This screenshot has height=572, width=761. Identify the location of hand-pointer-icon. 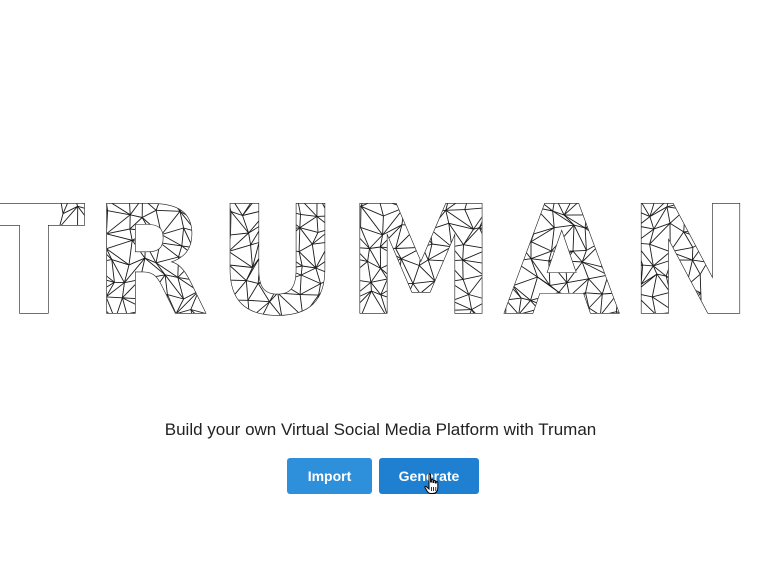
(431, 483).